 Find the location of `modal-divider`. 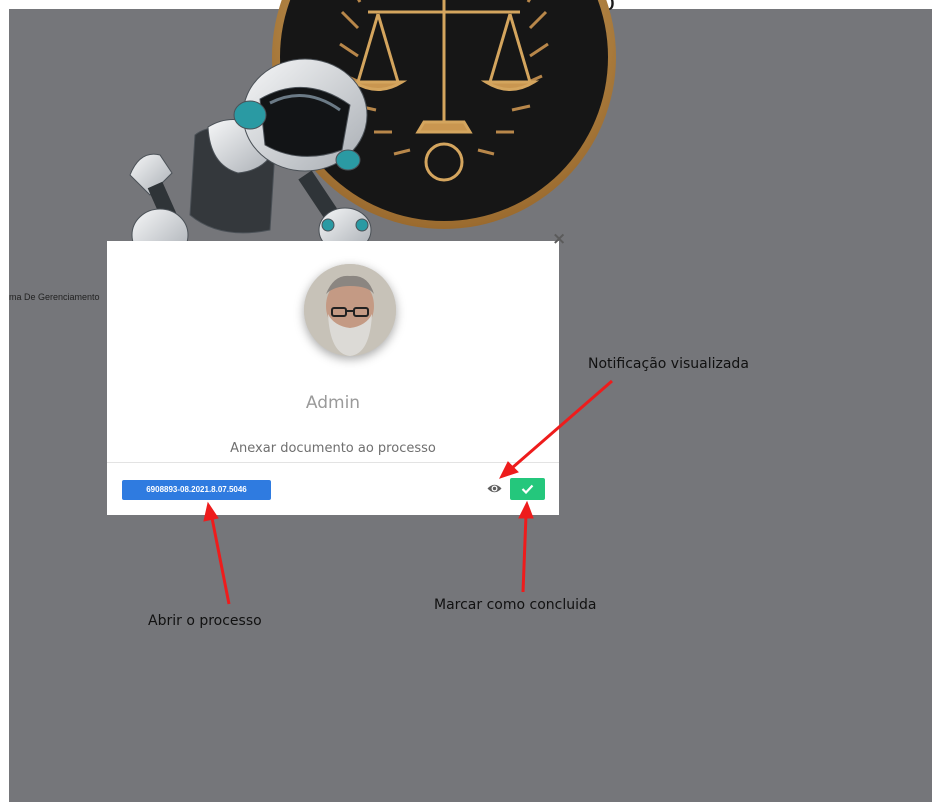

modal-divider is located at coordinates (333, 462).